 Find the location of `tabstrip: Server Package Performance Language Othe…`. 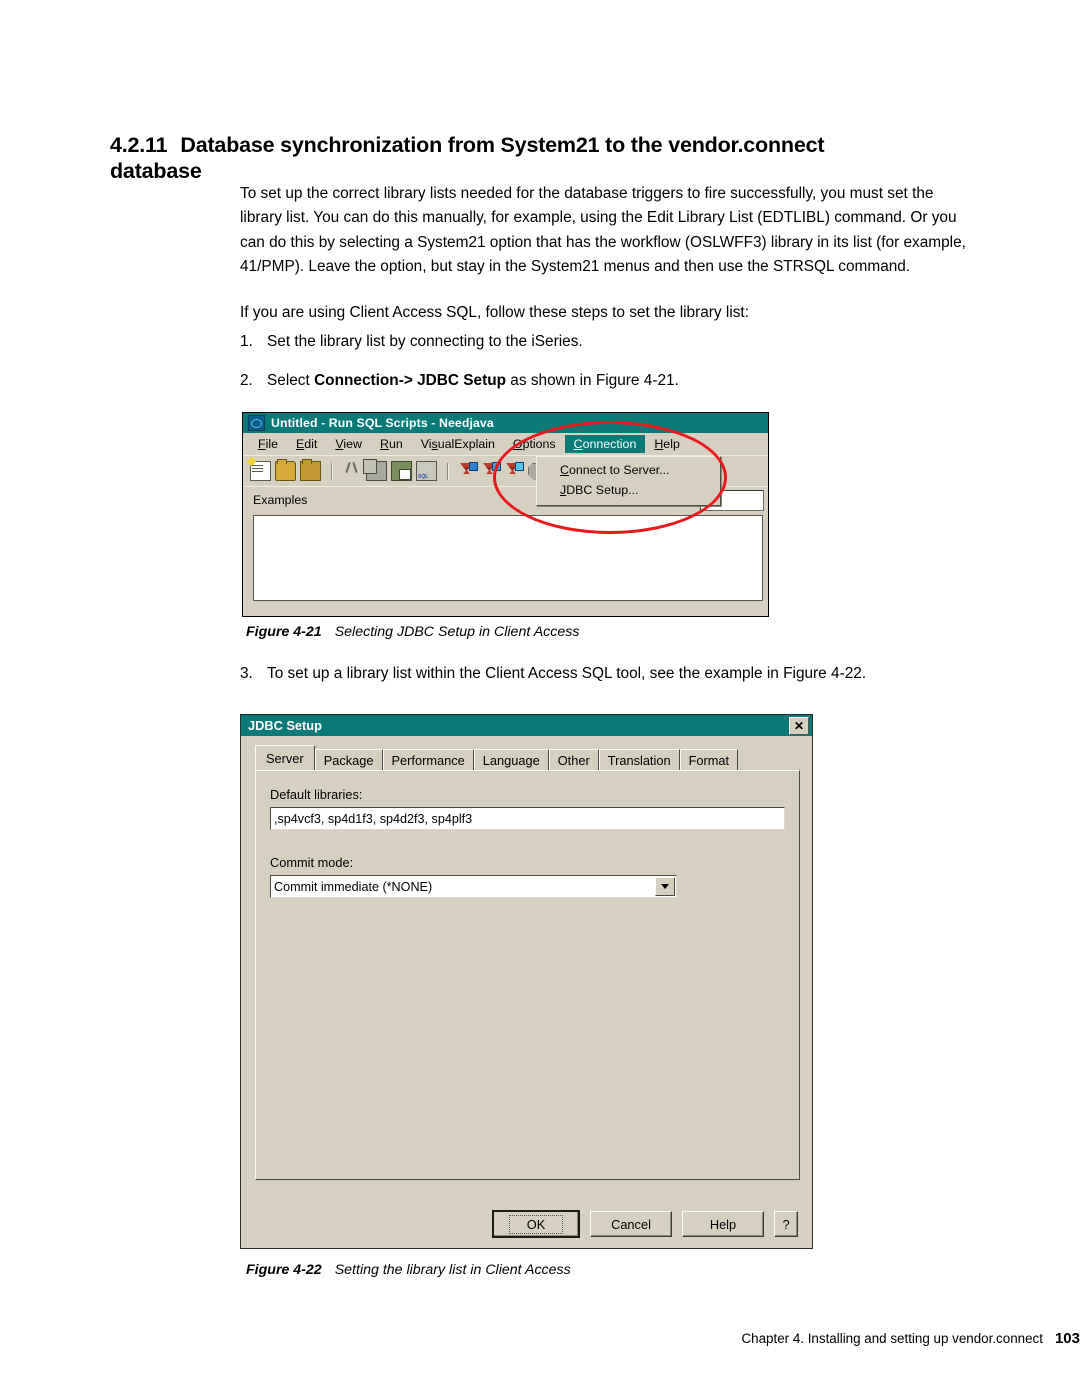

tabstrip: Server Package Performance Language Othe… is located at coordinates (533, 758).